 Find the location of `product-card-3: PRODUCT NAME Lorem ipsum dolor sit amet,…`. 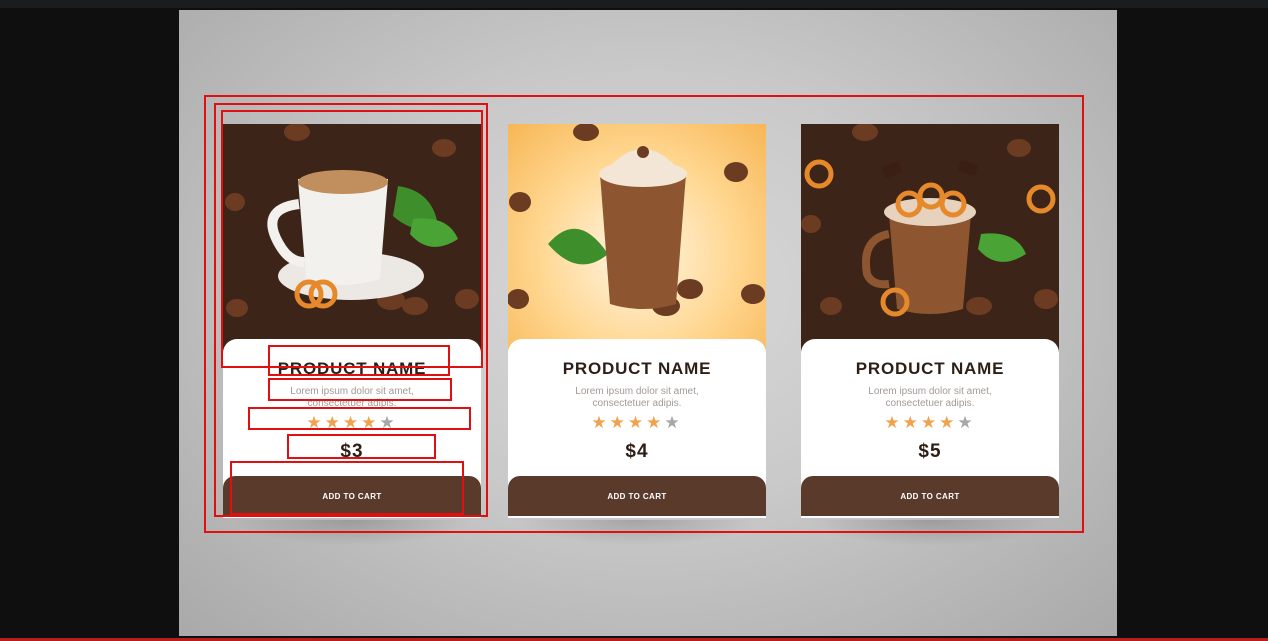

product-card-3: PRODUCT NAME Lorem ipsum dolor sit amet,… is located at coordinates (930, 335).